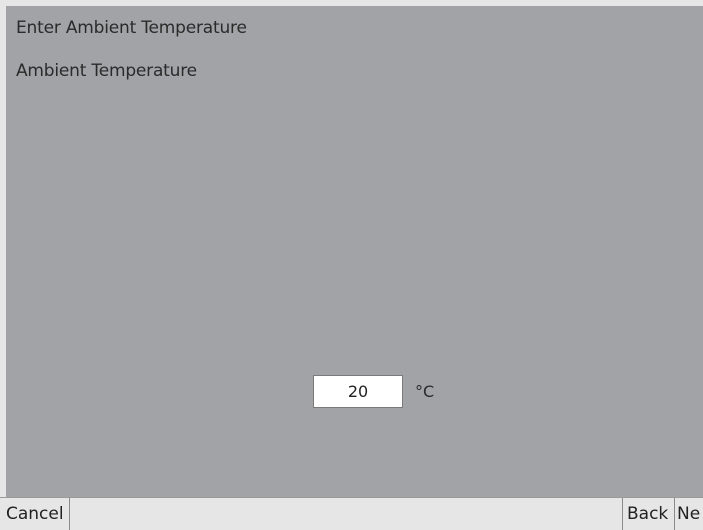 The width and height of the screenshot is (703, 530). I want to click on next-button: Ne, so click(689, 514).